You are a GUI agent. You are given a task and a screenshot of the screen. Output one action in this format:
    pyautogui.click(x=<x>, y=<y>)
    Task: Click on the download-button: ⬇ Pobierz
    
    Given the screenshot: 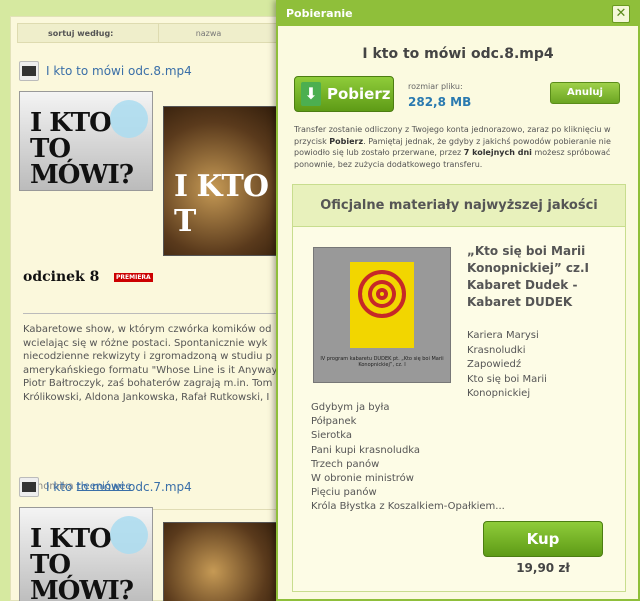 What is the action you would take?
    pyautogui.click(x=344, y=94)
    